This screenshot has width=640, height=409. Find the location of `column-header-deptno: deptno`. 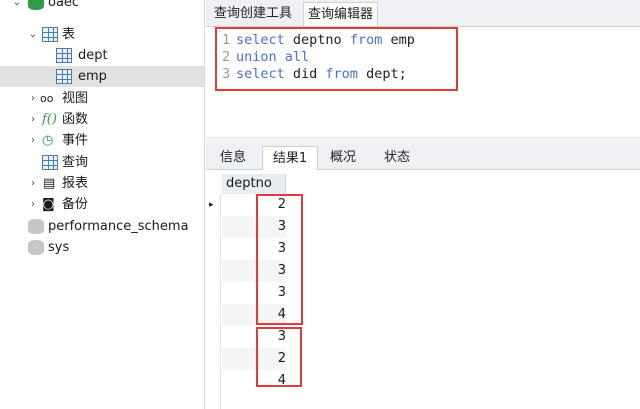

column-header-deptno: deptno is located at coordinates (254, 184).